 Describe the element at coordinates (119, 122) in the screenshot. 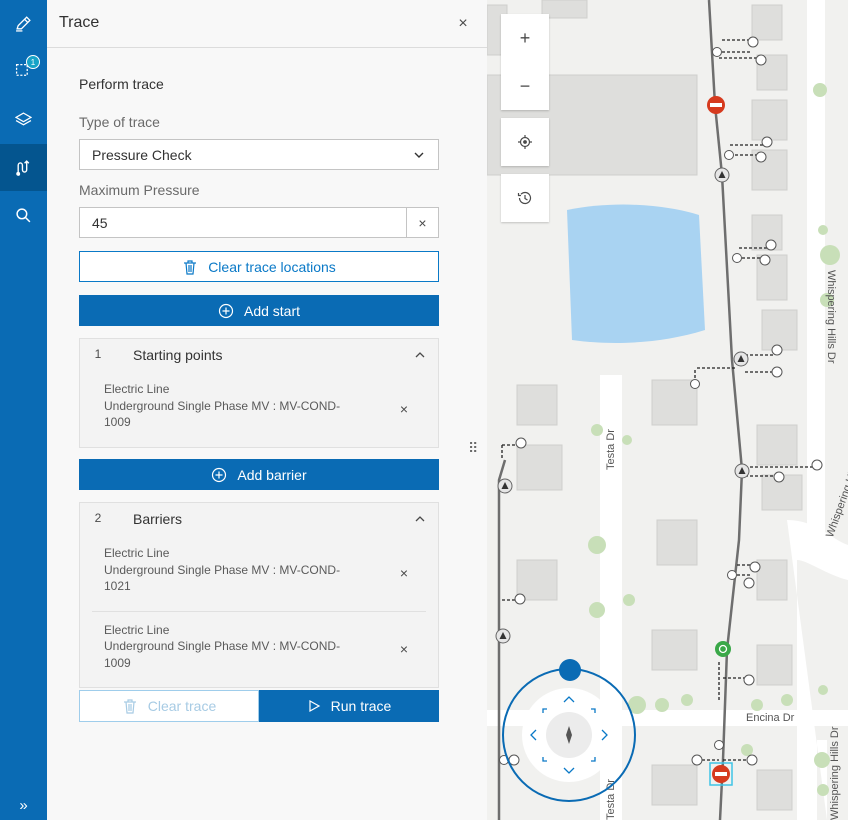

I see `trace-type-label: Type of trace` at that location.